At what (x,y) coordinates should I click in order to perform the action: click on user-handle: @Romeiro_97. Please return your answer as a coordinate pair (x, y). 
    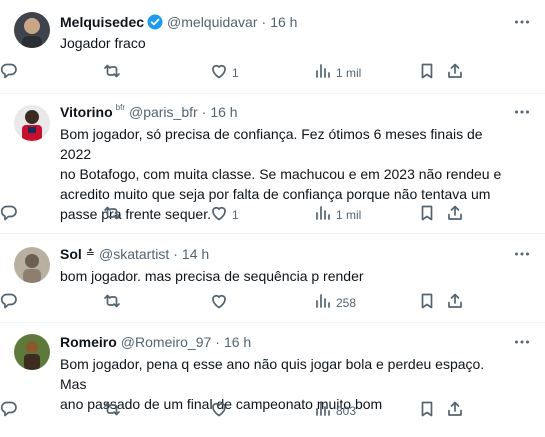
    Looking at the image, I should click on (166, 342).